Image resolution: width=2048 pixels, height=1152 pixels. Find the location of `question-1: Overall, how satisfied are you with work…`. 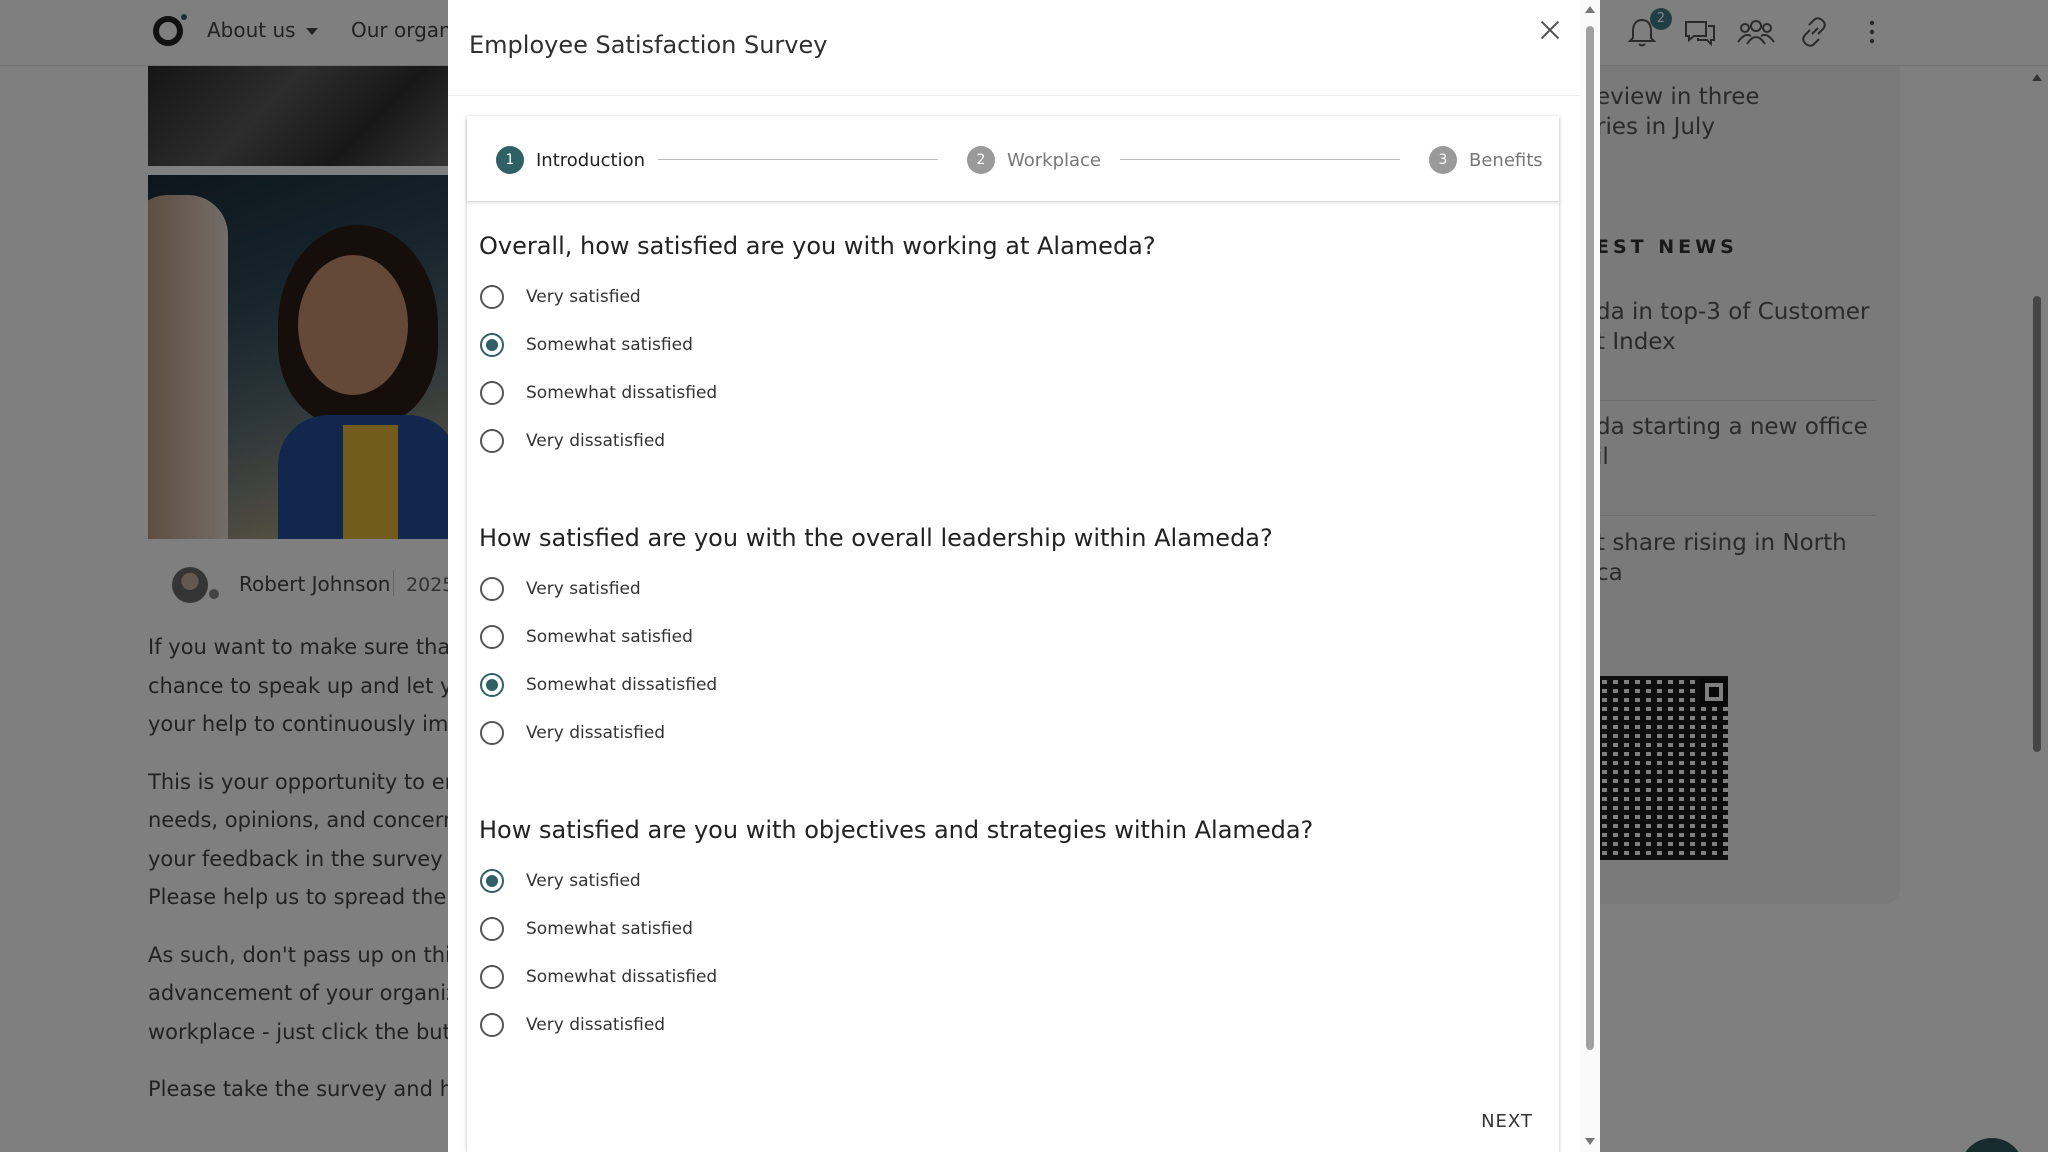

question-1: Overall, how satisfied are you with work… is located at coordinates (1009, 357).